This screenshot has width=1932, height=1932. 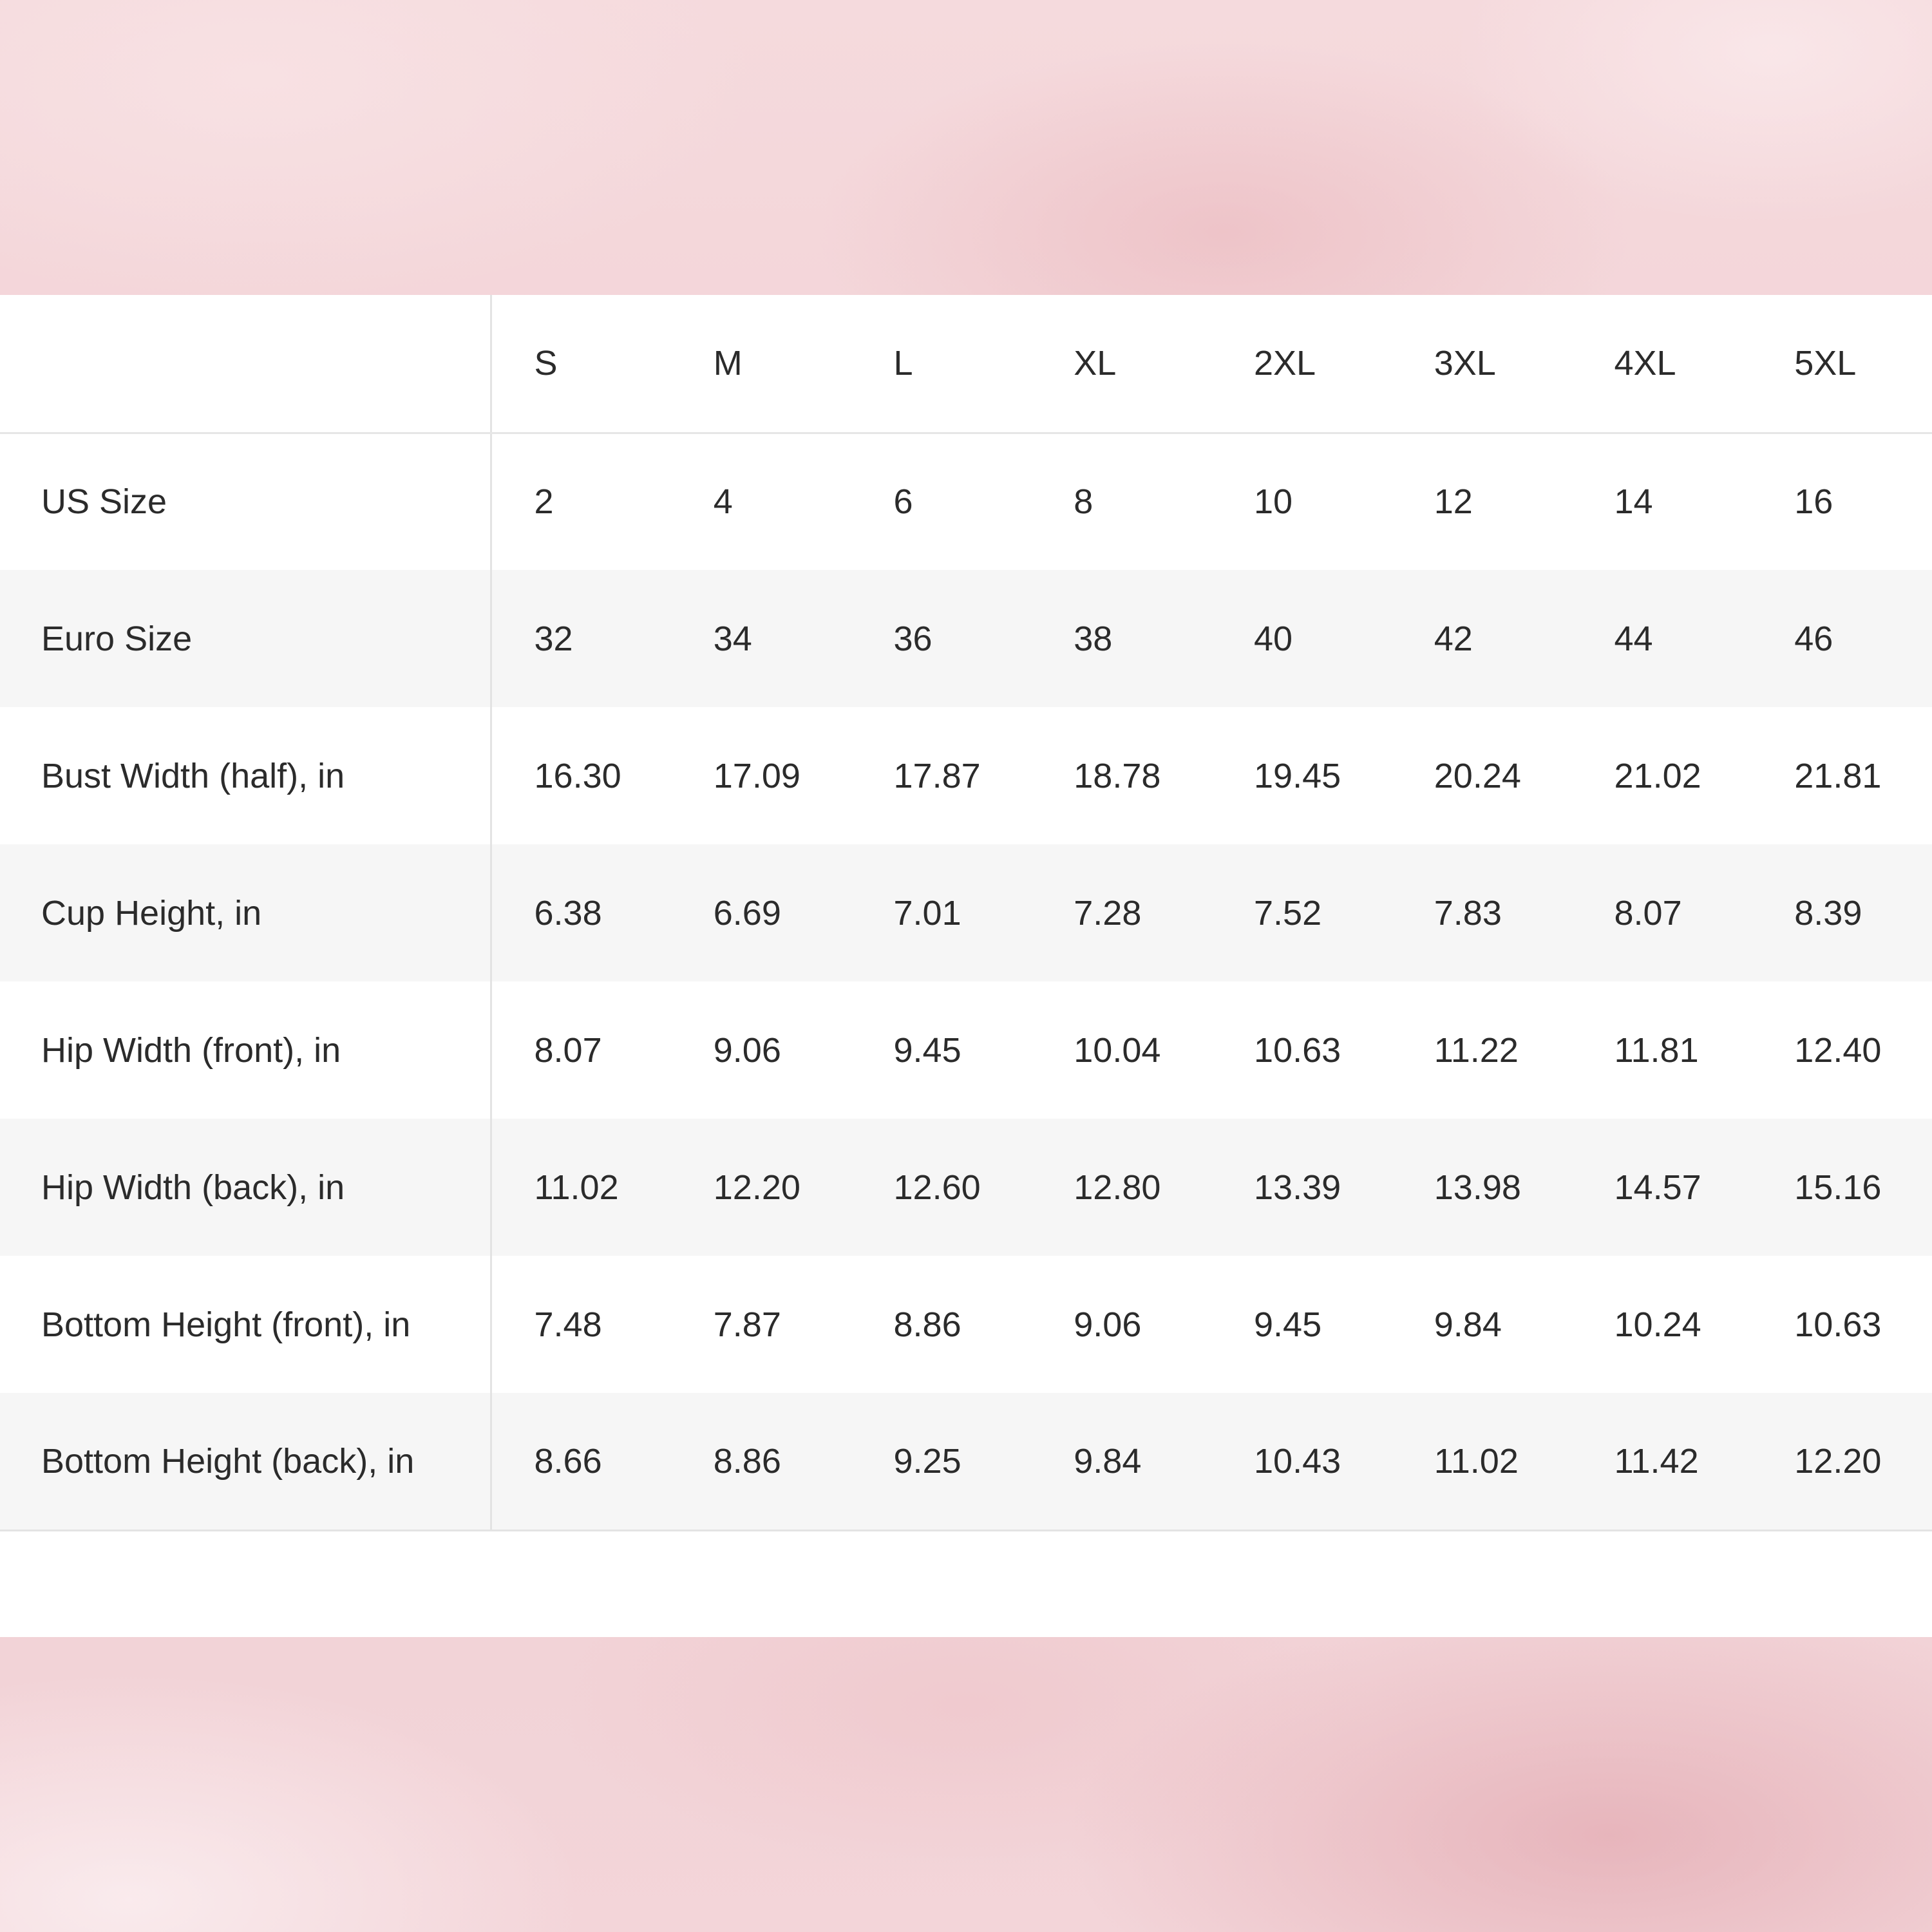 What do you see at coordinates (246, 1324) in the screenshot?
I see `row-label: Bottom Height (front), in` at bounding box center [246, 1324].